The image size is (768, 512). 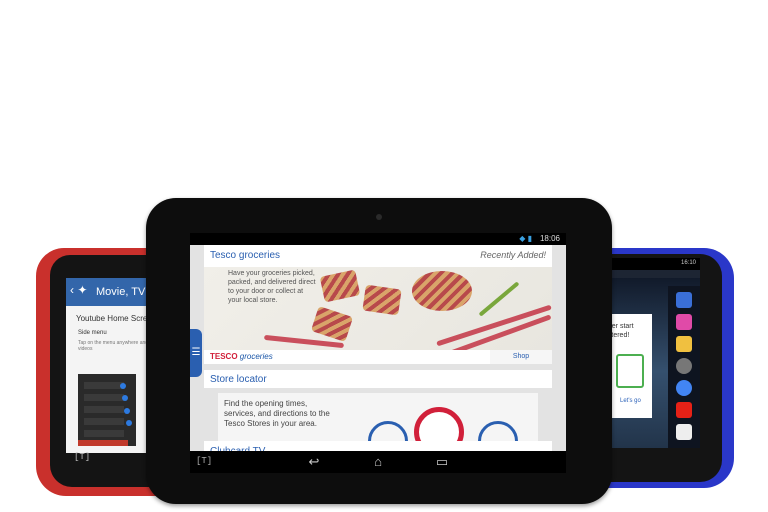 I want to click on youtube-icon, so click(x=684, y=410).